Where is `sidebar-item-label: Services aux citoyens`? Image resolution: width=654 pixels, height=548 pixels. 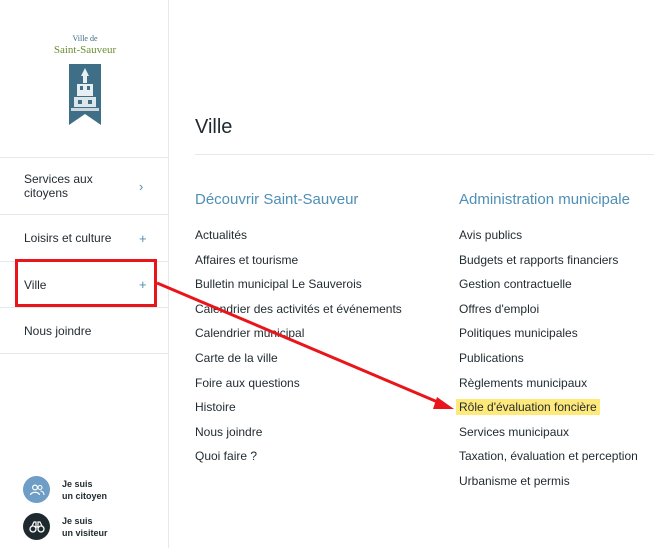 sidebar-item-label: Services aux citoyens is located at coordinates (58, 186).